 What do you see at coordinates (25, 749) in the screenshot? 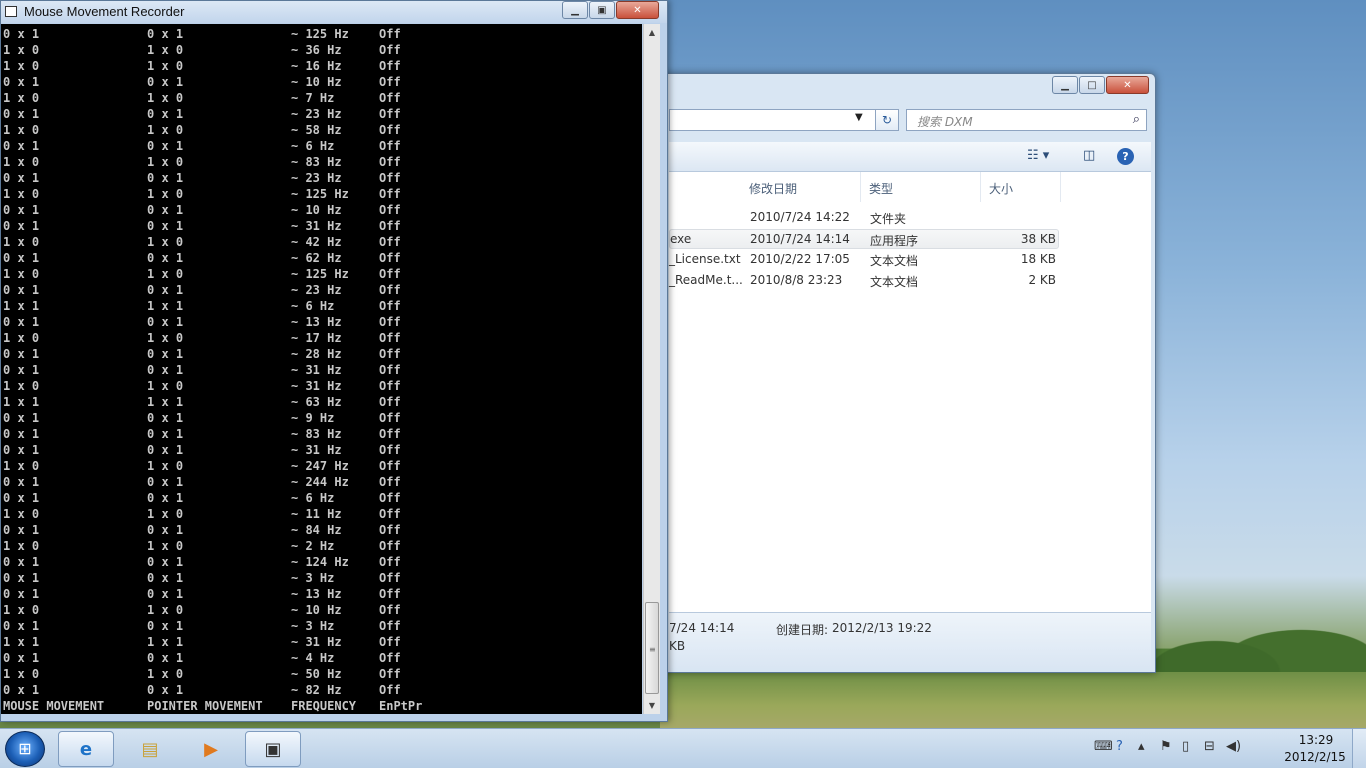
I see `start-button: ⊞` at bounding box center [25, 749].